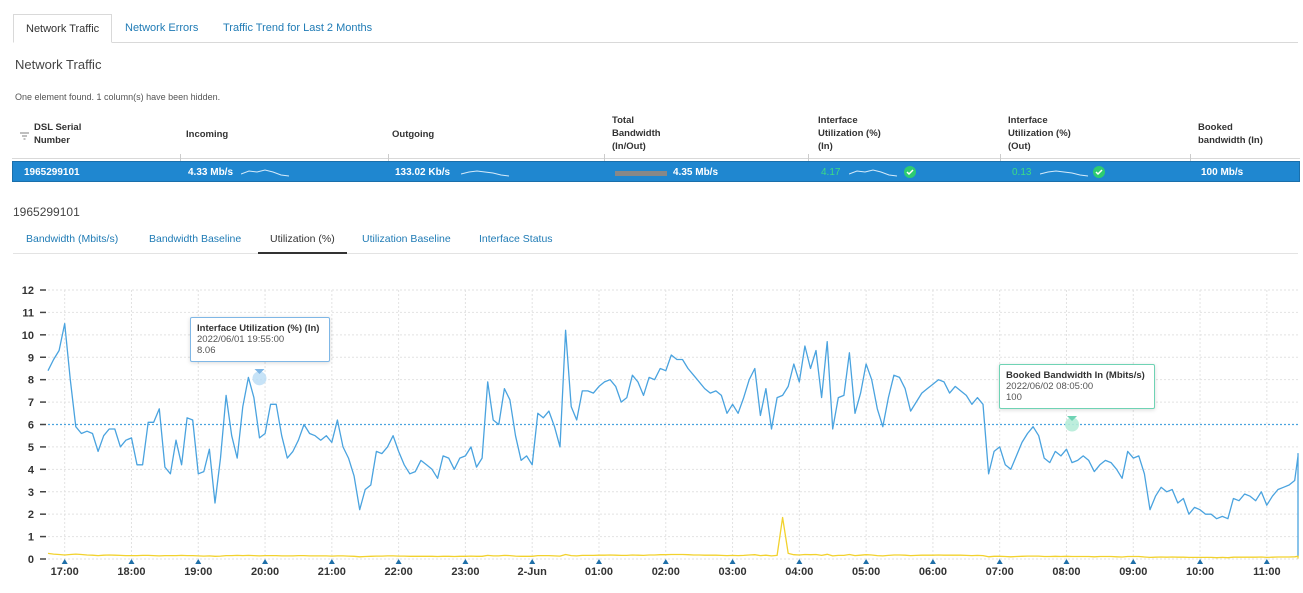  Describe the element at coordinates (696, 172) in the screenshot. I see `cell-total-bandwidth: 4.35 Mb/s` at that location.